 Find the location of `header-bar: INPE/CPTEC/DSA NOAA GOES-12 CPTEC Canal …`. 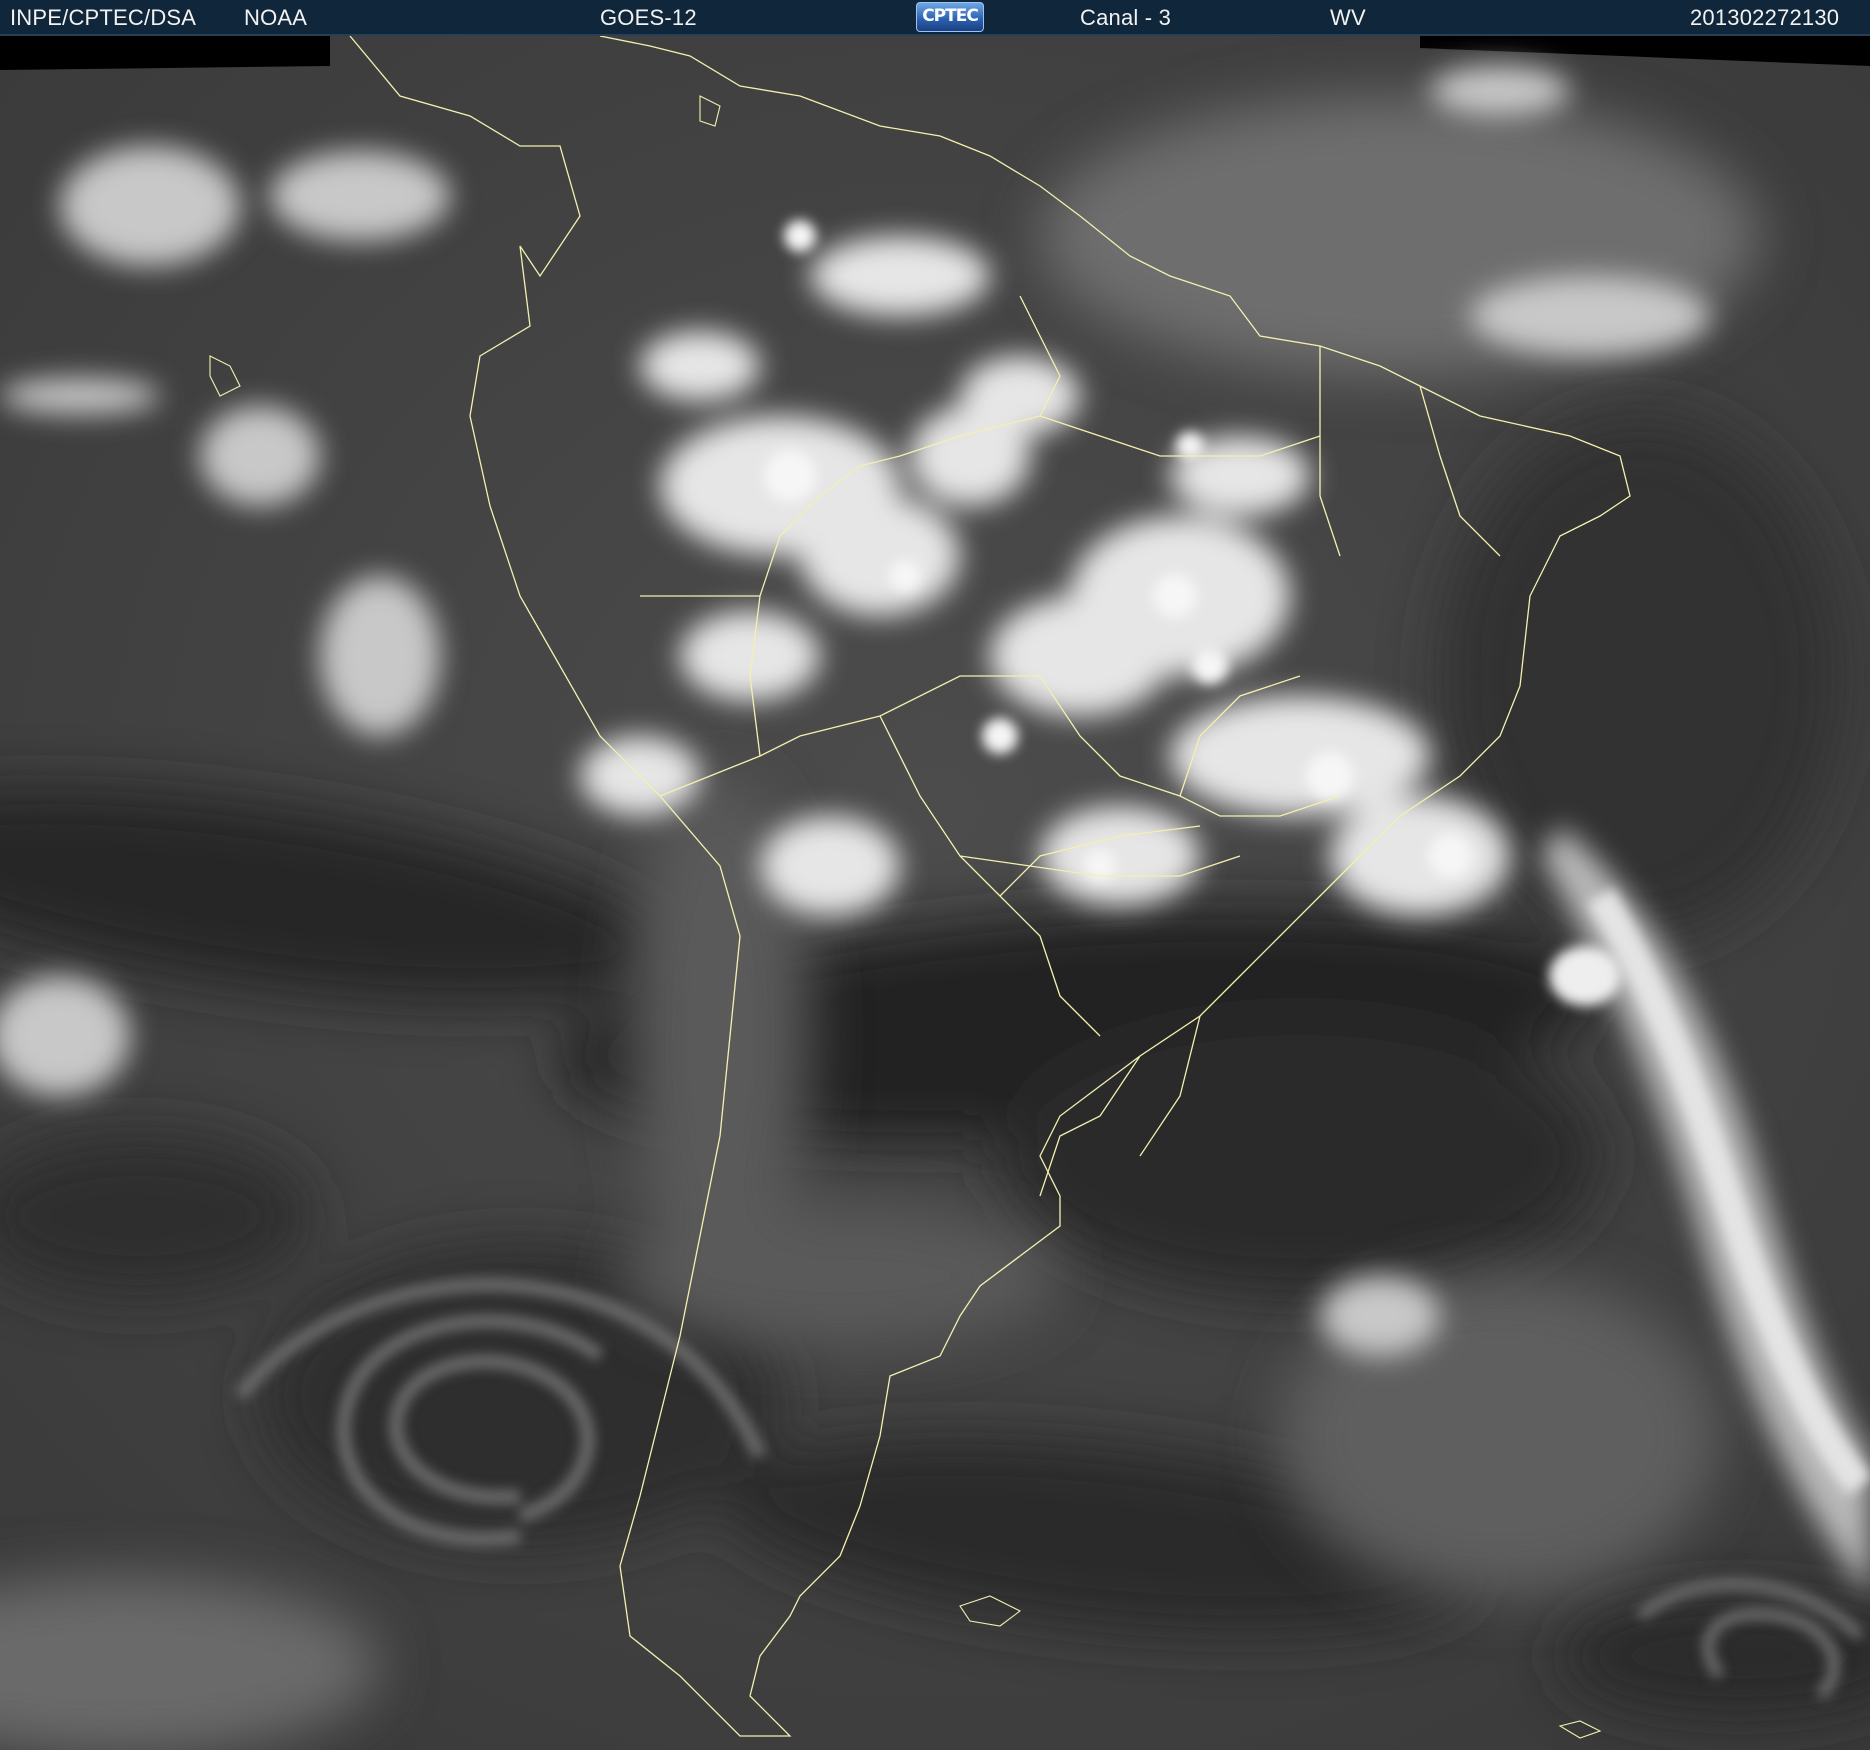

header-bar: INPE/CPTEC/DSA NOAA GOES-12 CPTEC Canal … is located at coordinates (935, 18).